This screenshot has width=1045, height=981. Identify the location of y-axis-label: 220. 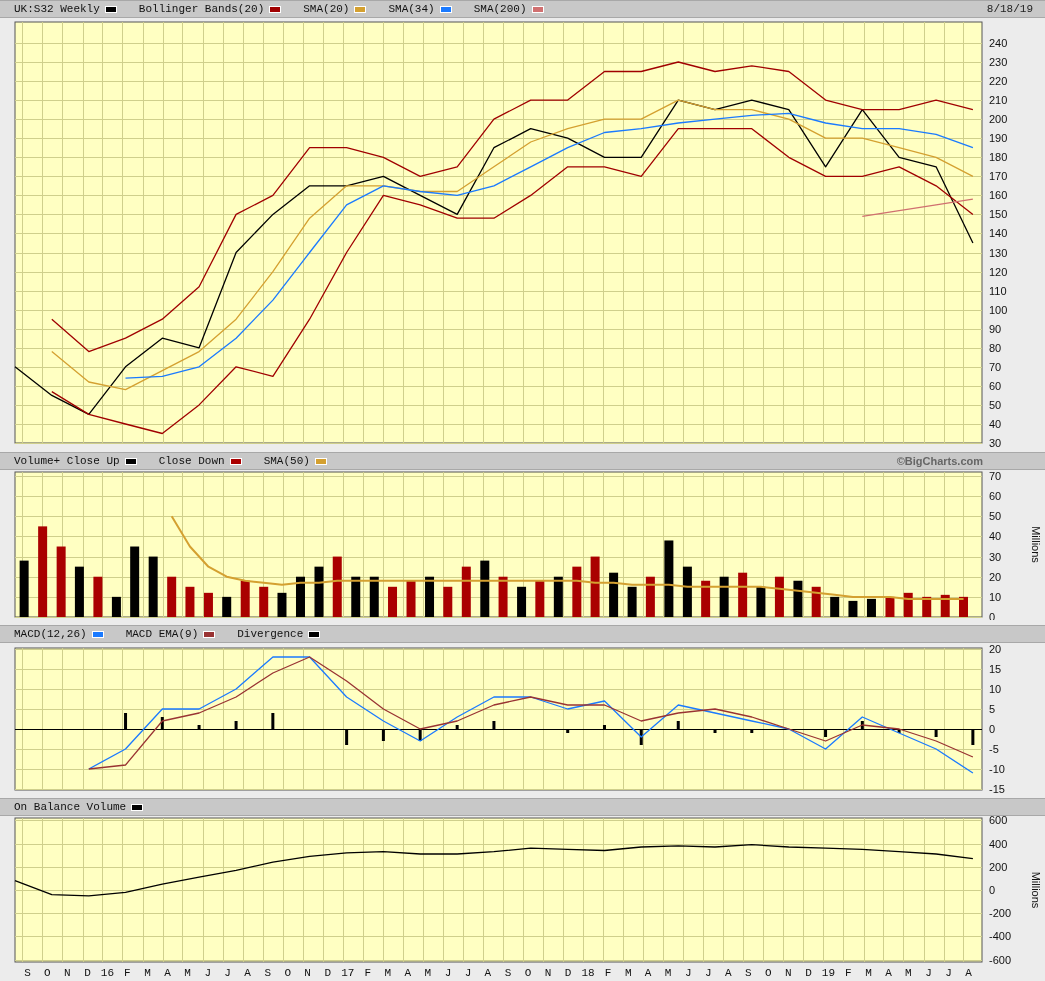
(998, 81).